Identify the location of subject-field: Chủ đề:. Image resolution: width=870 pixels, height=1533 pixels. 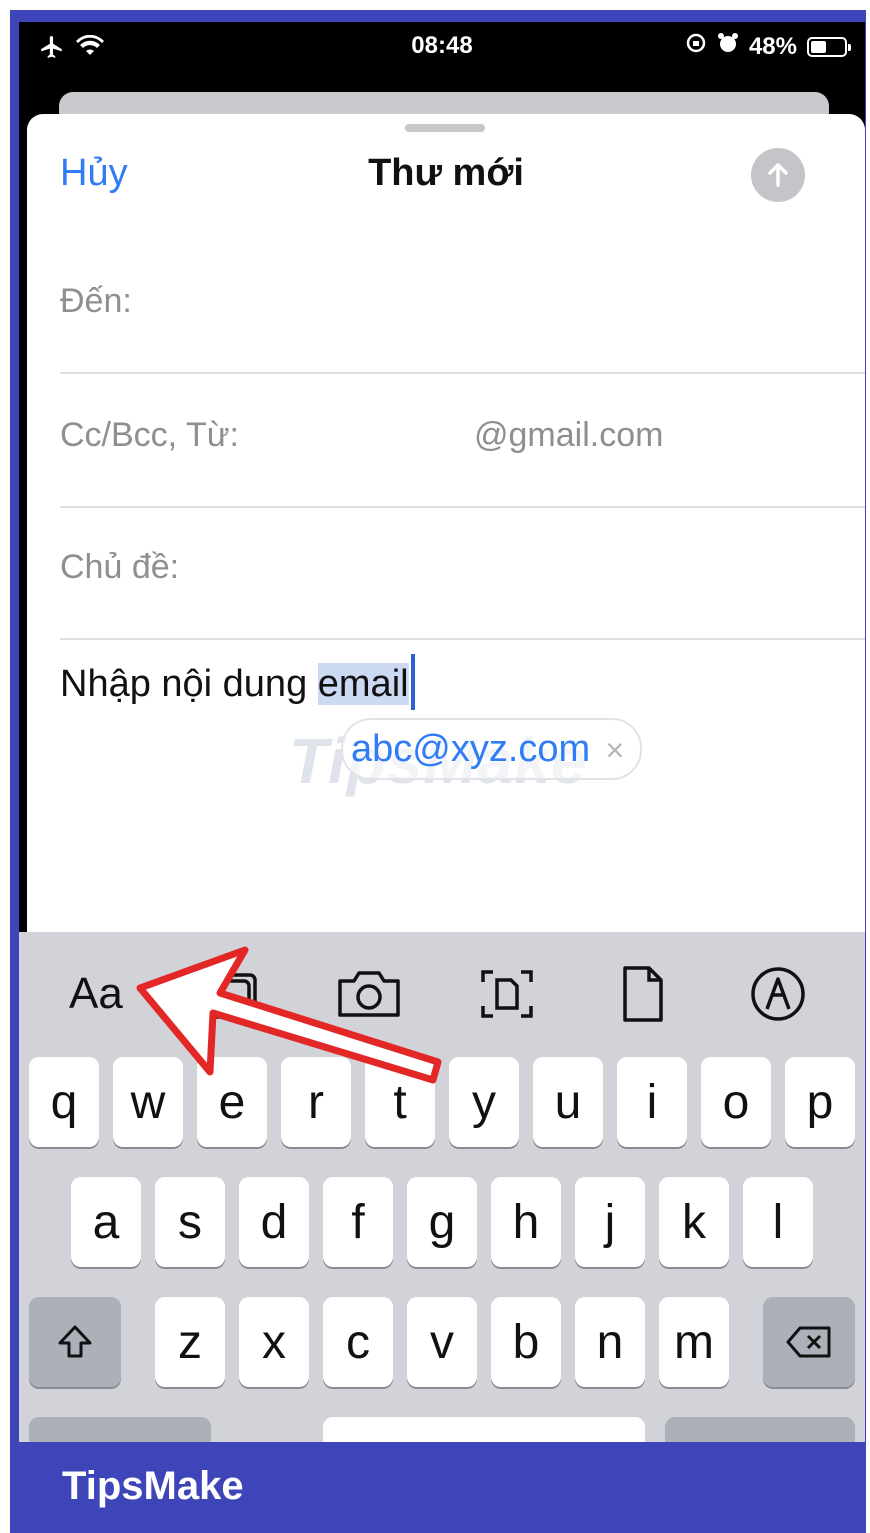
(119, 567).